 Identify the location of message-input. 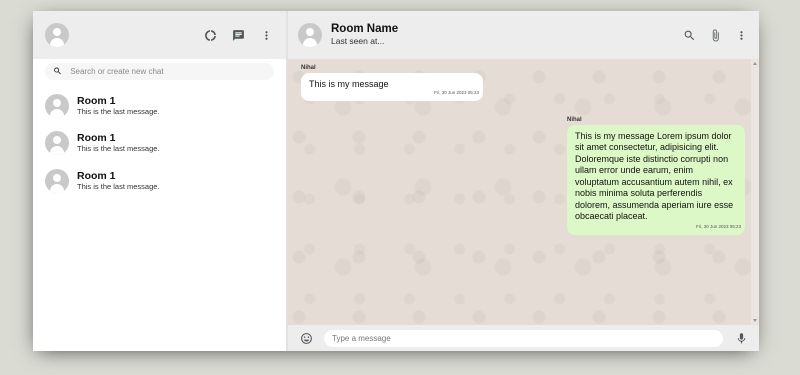
(523, 338).